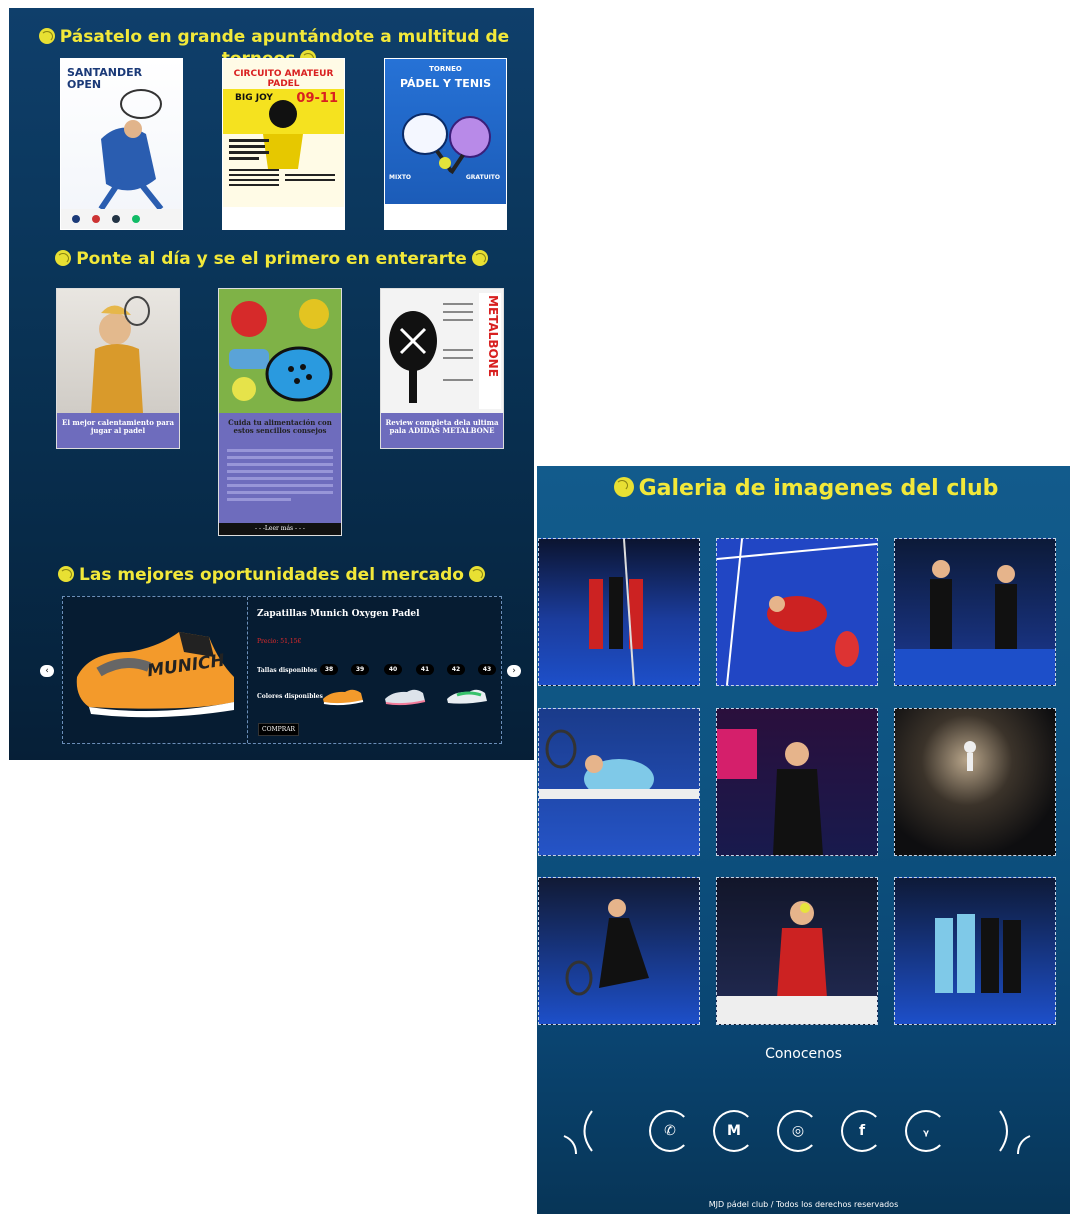 This screenshot has width=1080, height=1224. What do you see at coordinates (247, 670) in the screenshot?
I see `divider` at bounding box center [247, 670].